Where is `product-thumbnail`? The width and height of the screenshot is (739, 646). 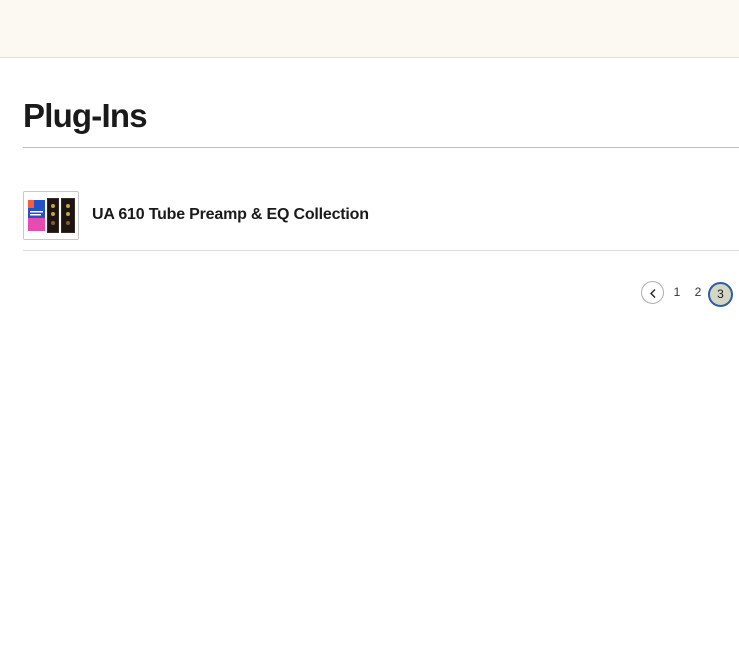 product-thumbnail is located at coordinates (51, 215).